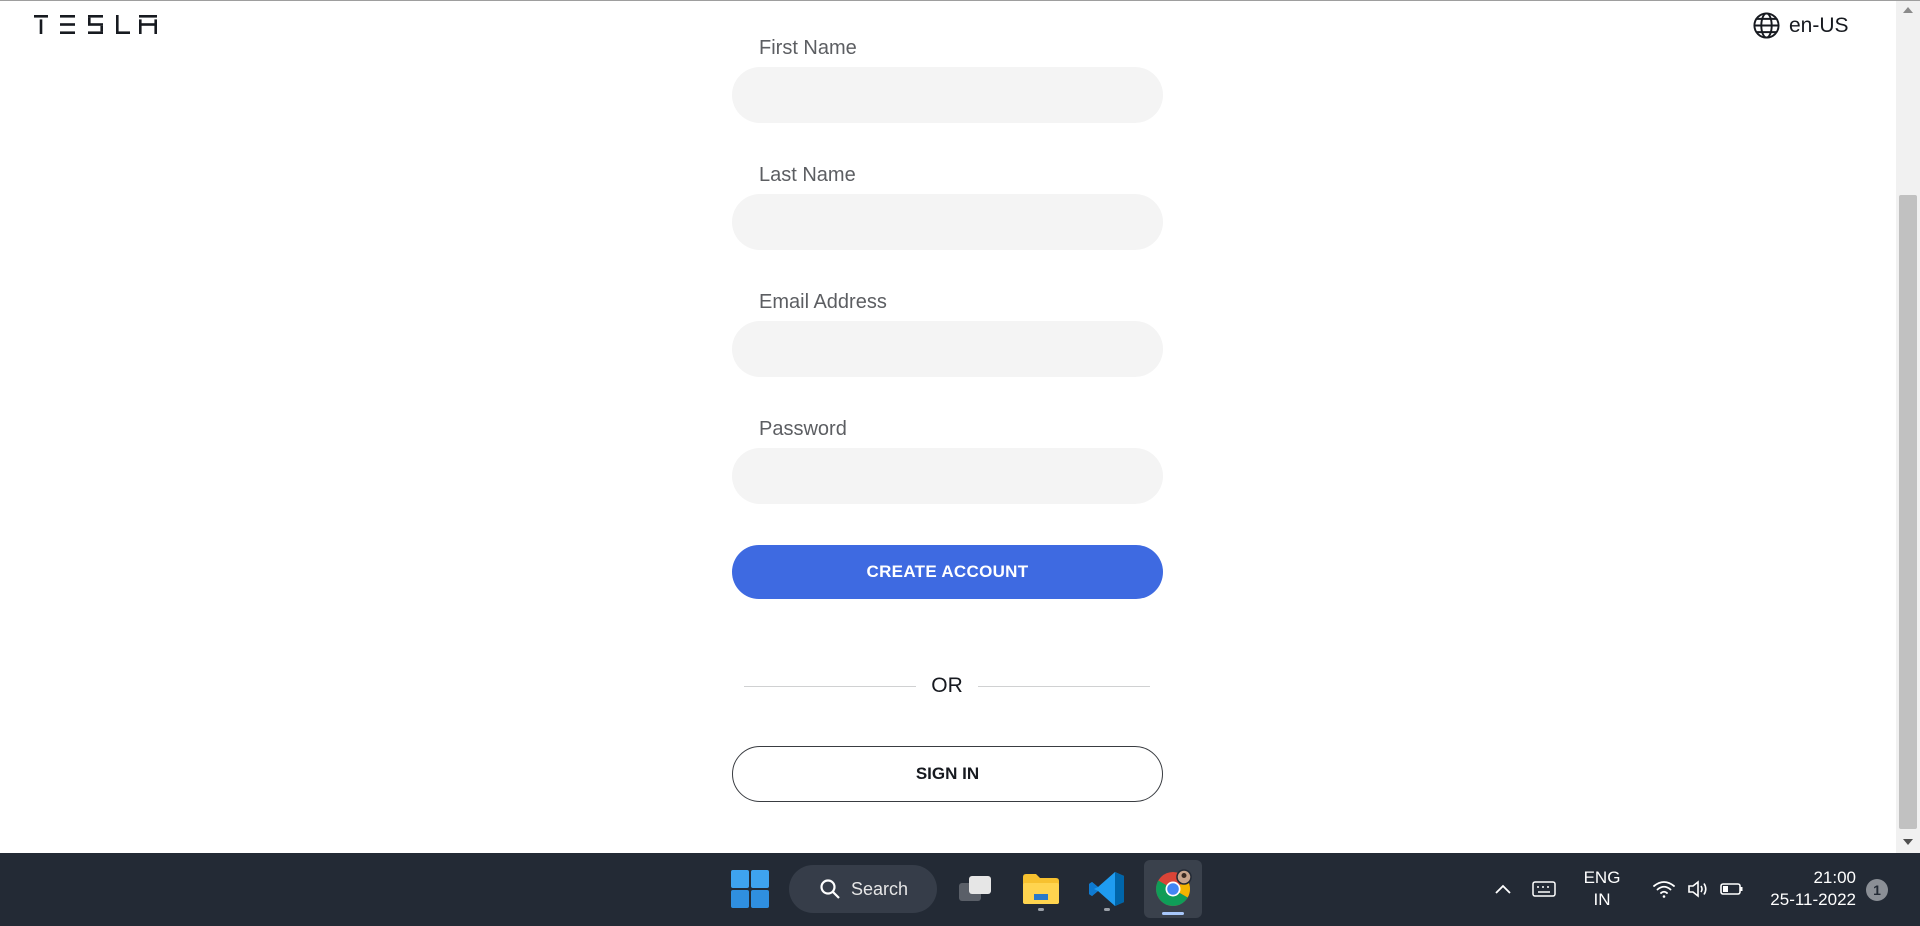 Image resolution: width=1920 pixels, height=926 pixels. Describe the element at coordinates (947, 774) in the screenshot. I see `sign-in-button: SIGN IN` at that location.